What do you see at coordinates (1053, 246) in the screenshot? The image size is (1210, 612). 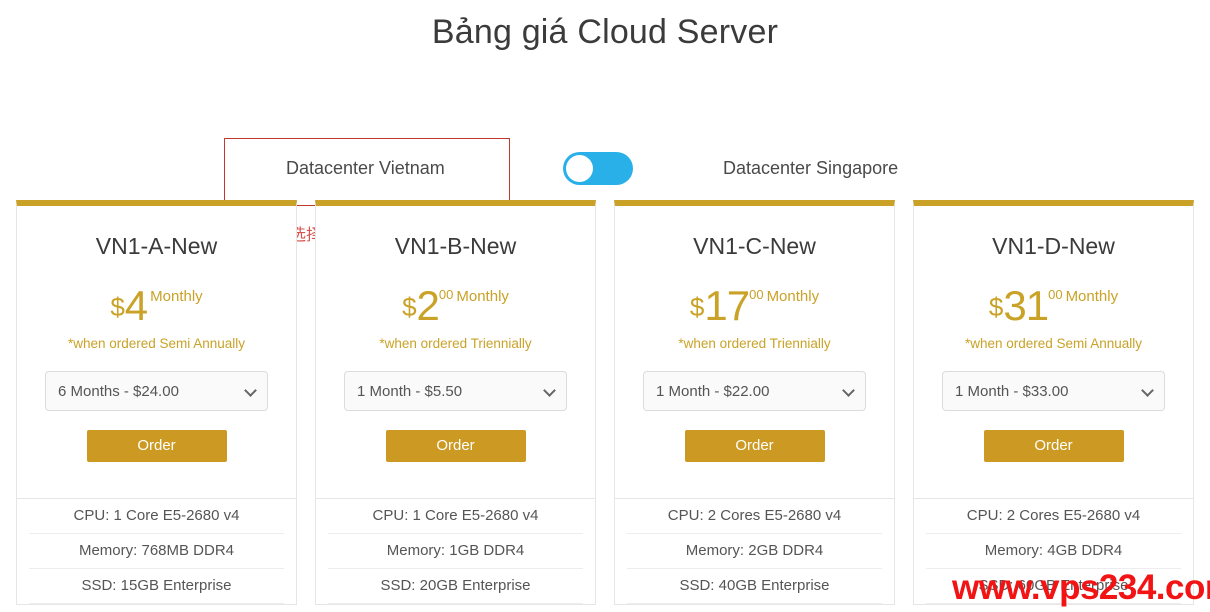 I see `plan-name: VN1-D-New` at bounding box center [1053, 246].